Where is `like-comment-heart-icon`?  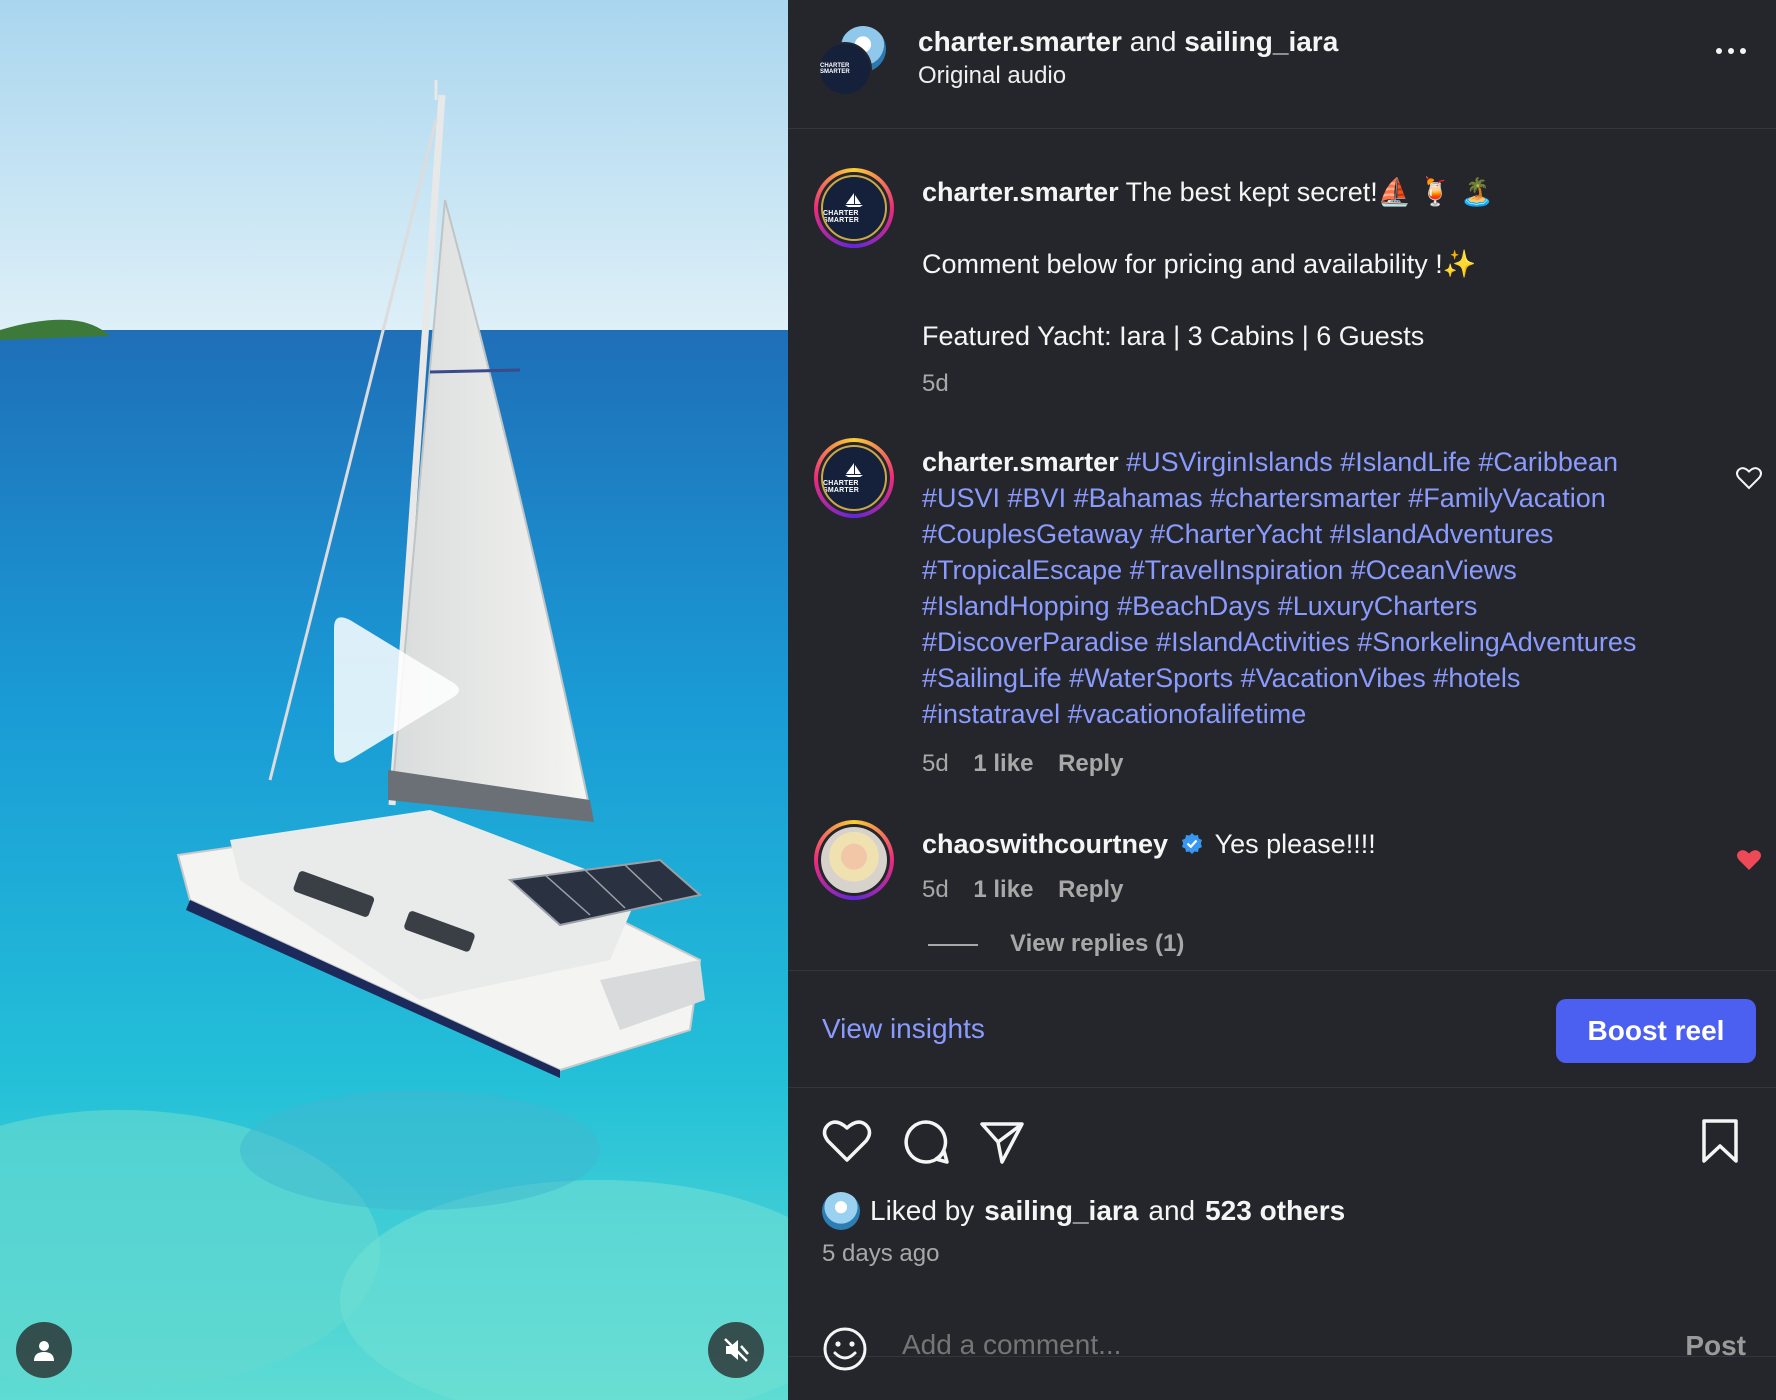
like-comment-heart-icon is located at coordinates (1749, 478).